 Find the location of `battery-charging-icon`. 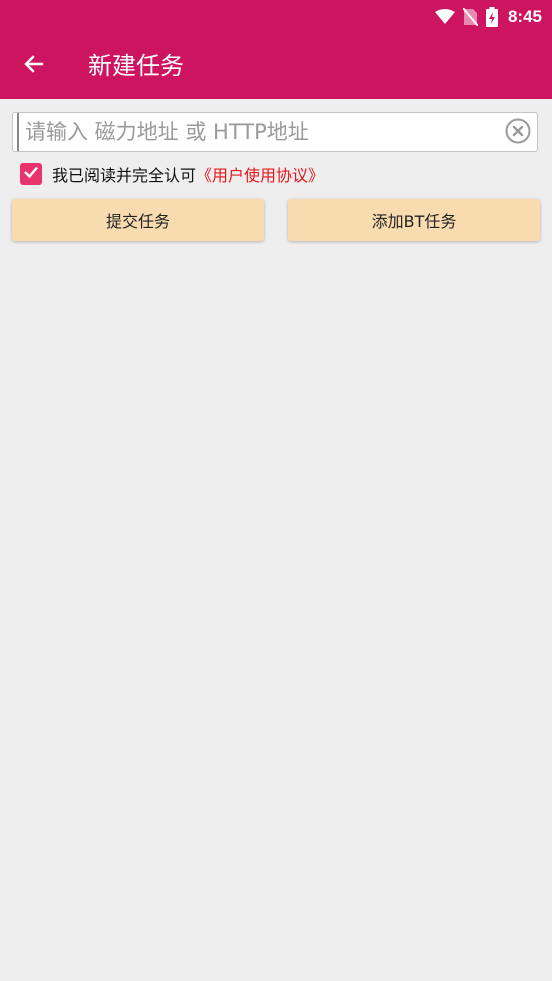

battery-charging-icon is located at coordinates (491, 16).